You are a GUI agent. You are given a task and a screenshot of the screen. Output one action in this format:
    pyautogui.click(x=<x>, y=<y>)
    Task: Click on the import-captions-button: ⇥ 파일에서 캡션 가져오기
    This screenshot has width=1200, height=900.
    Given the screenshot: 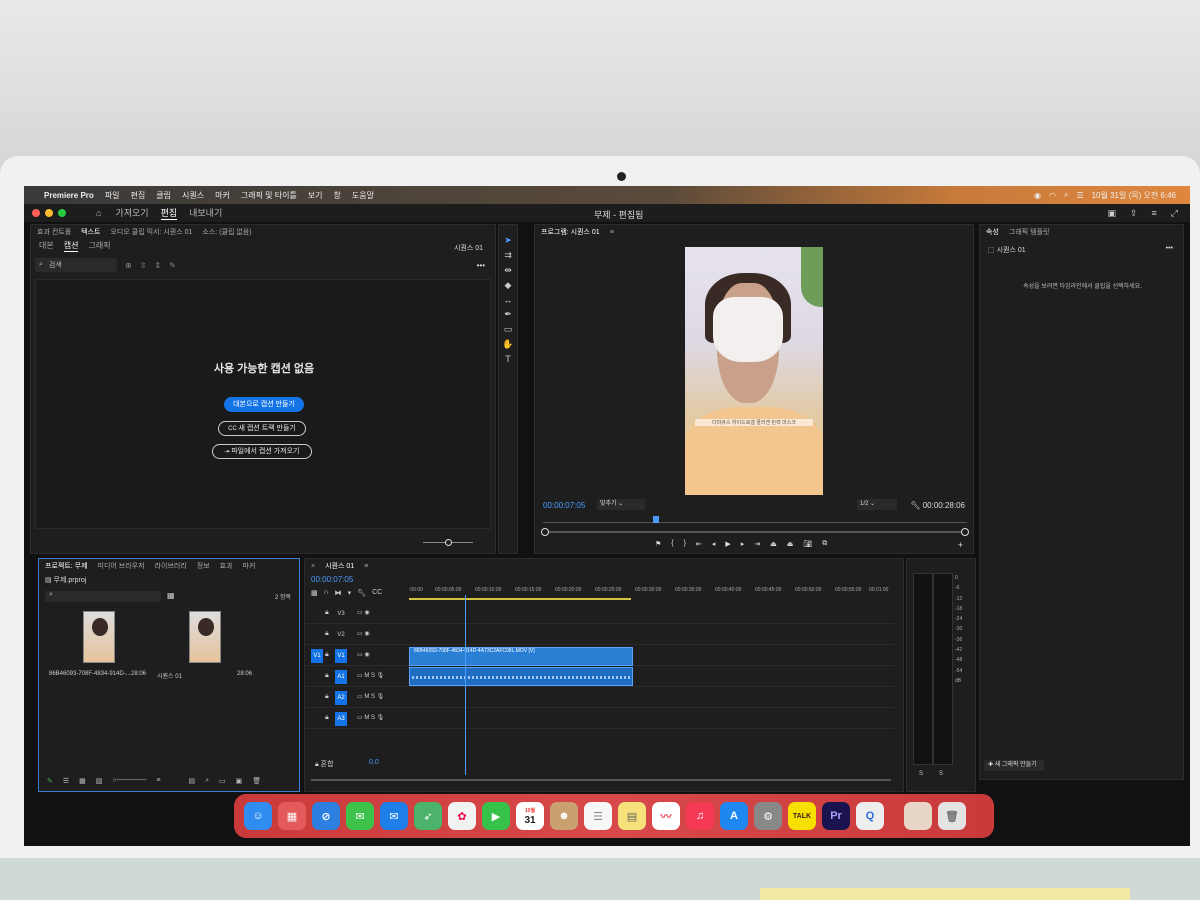 What is the action you would take?
    pyautogui.click(x=262, y=451)
    